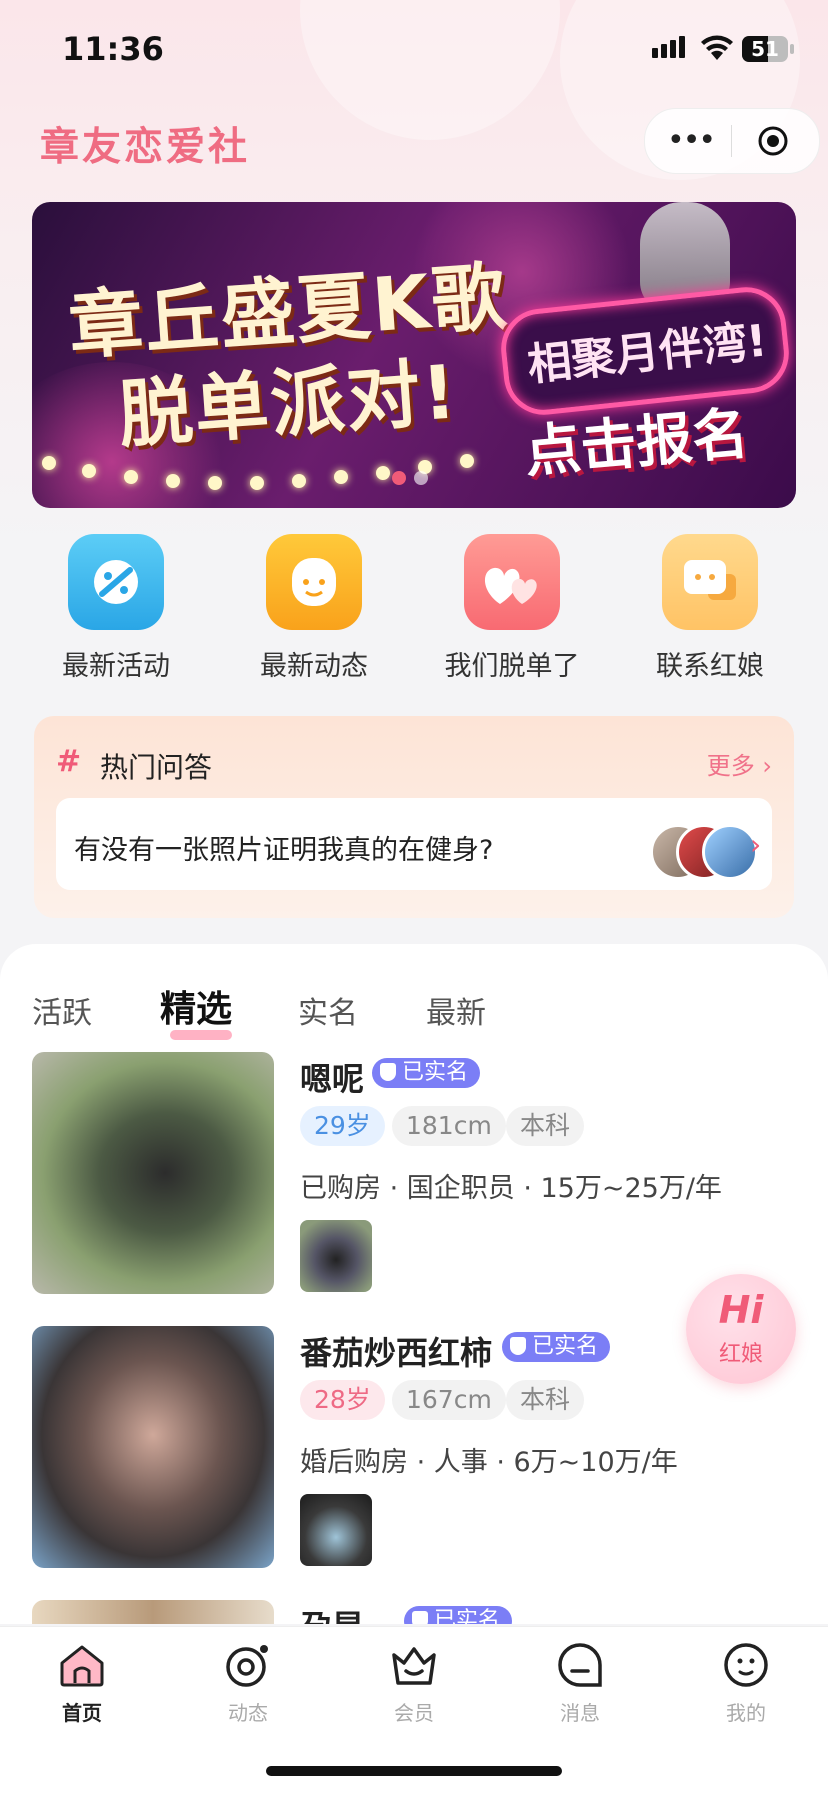 The height and width of the screenshot is (1793, 828). I want to click on banner-neon-text: 相聚月伴湾!, so click(647, 353).